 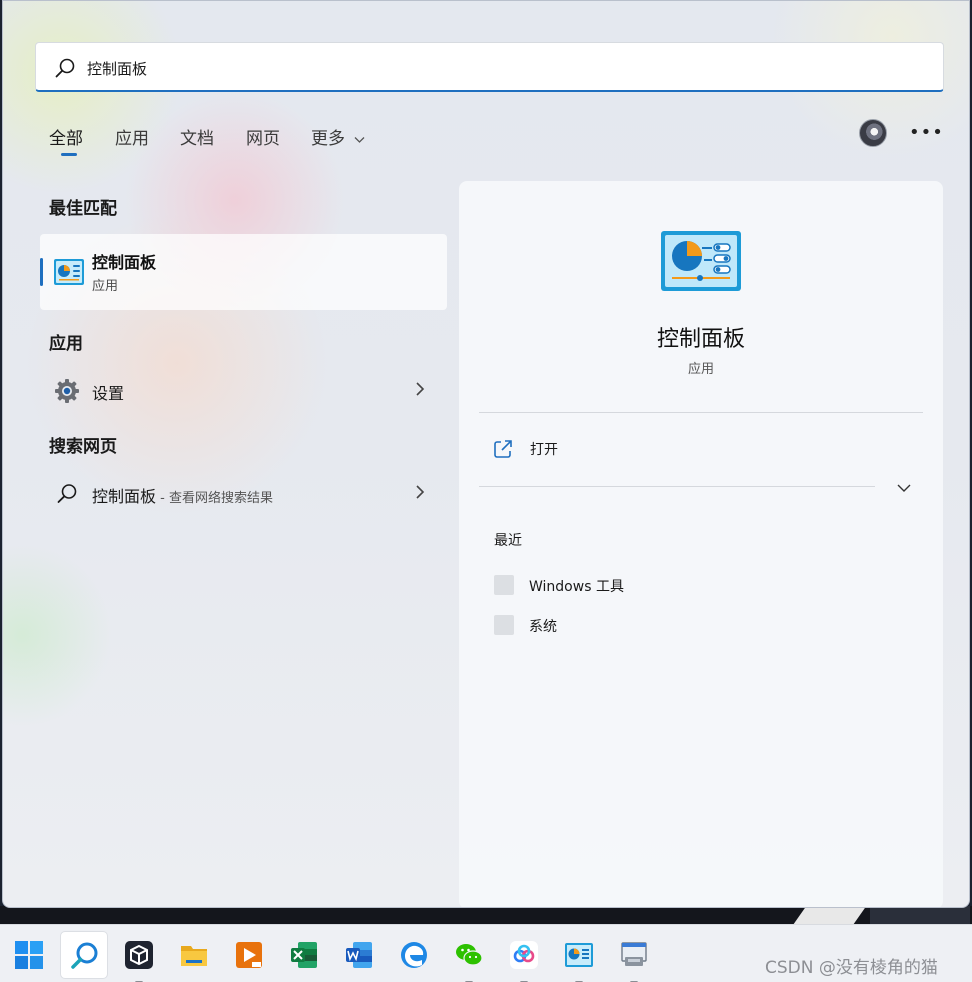 I want to click on desktop-background, so click(x=486, y=915).